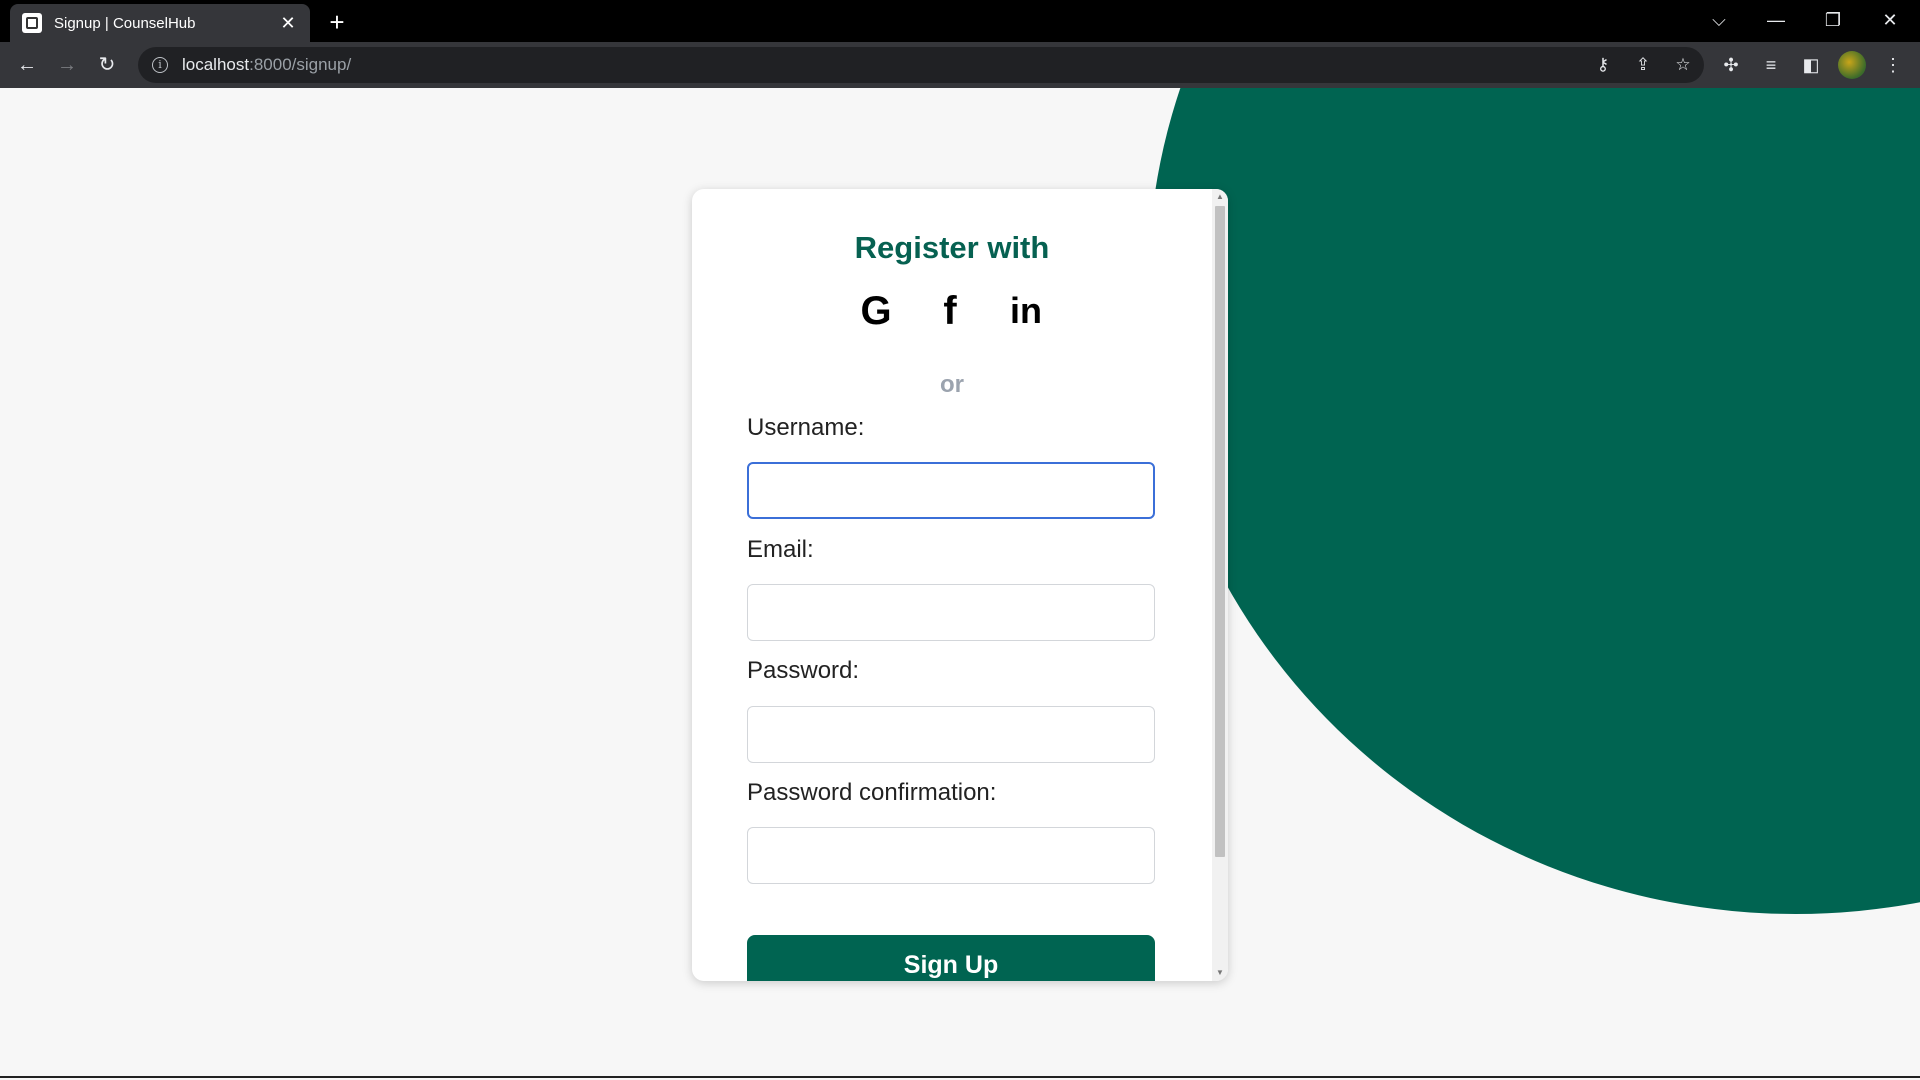  Describe the element at coordinates (960, 1077) in the screenshot. I see `bottom-divider` at that location.